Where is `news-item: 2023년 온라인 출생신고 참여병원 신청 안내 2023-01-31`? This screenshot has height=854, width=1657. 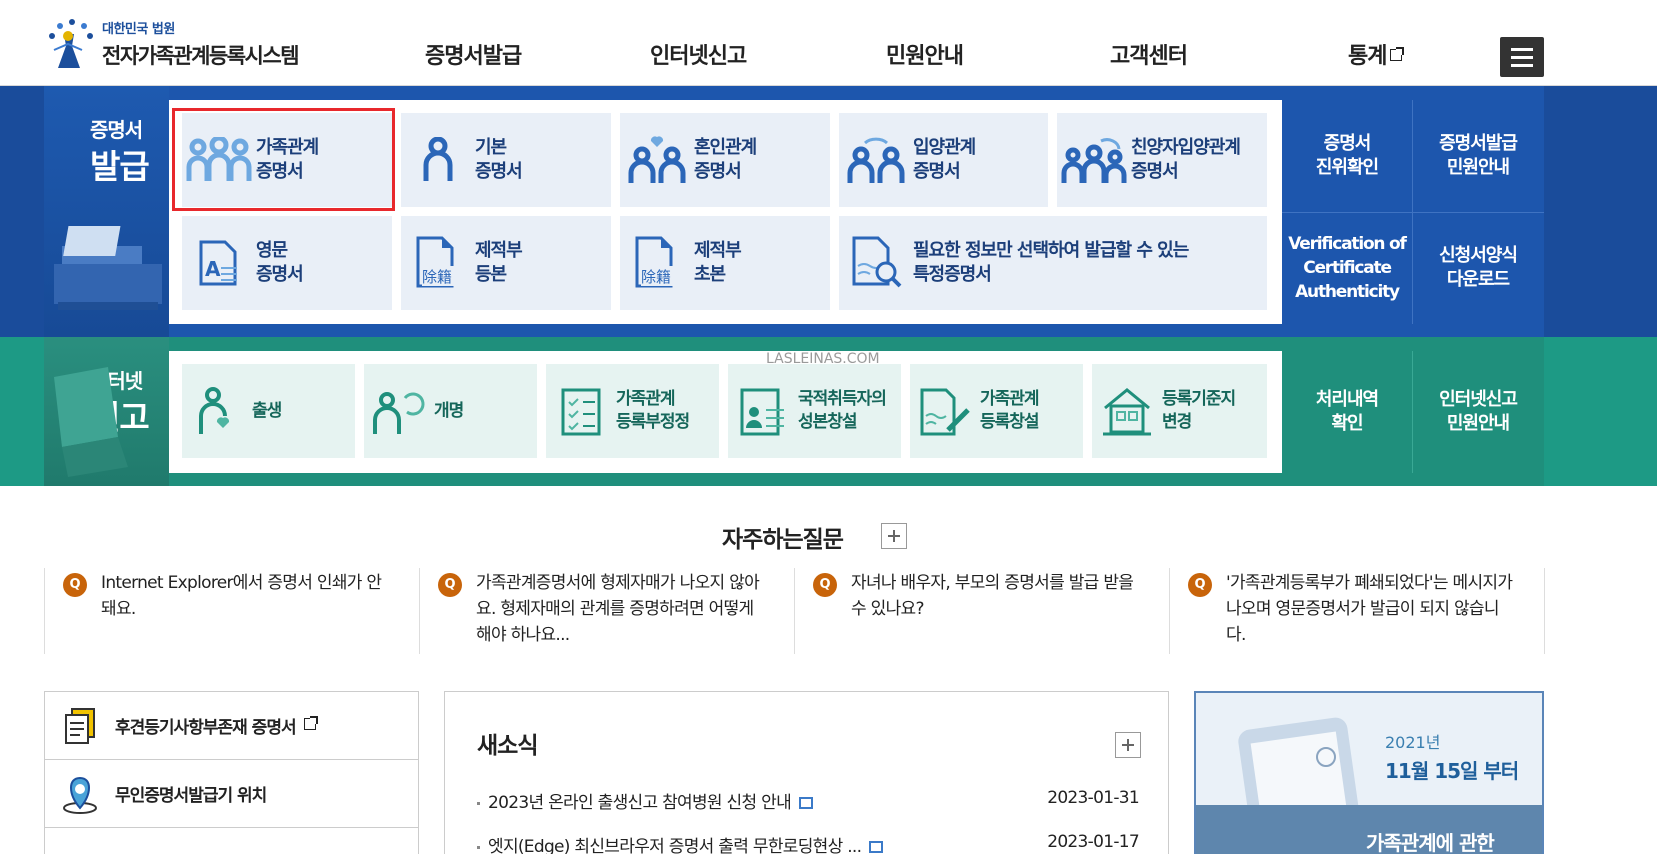 news-item: 2023년 온라인 출생신고 참여병원 신청 안내 2023-01-31 is located at coordinates (808, 800).